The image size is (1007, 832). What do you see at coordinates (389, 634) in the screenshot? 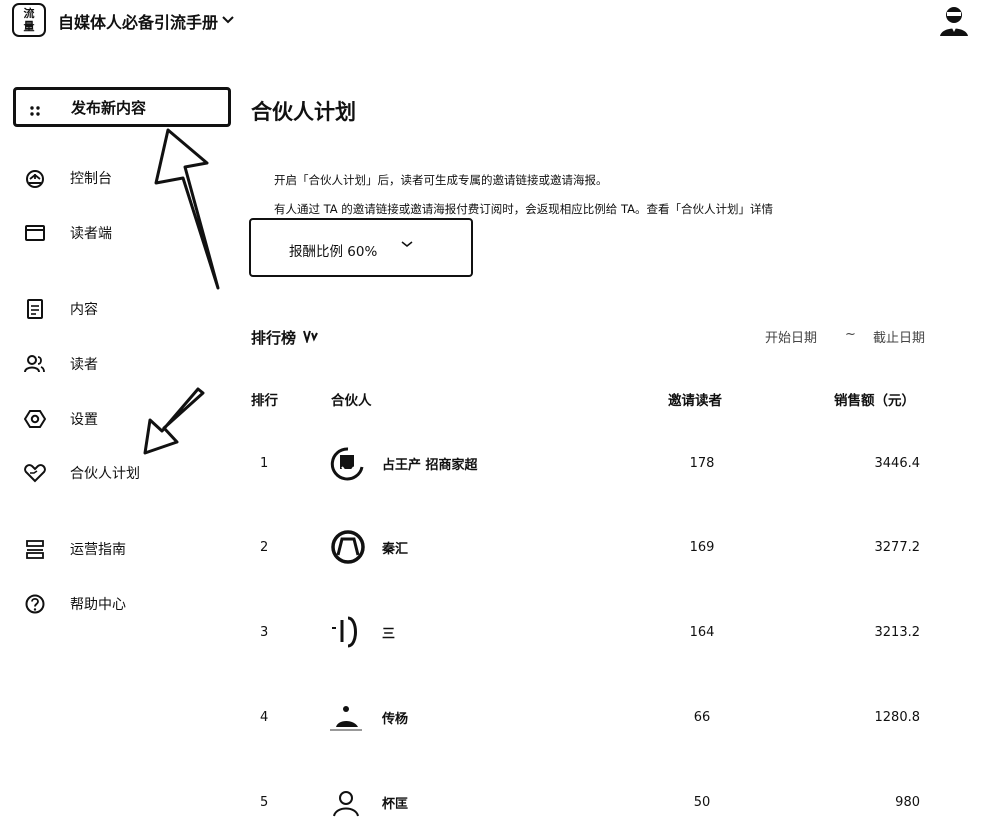
I see `partner-name: 三` at bounding box center [389, 634].